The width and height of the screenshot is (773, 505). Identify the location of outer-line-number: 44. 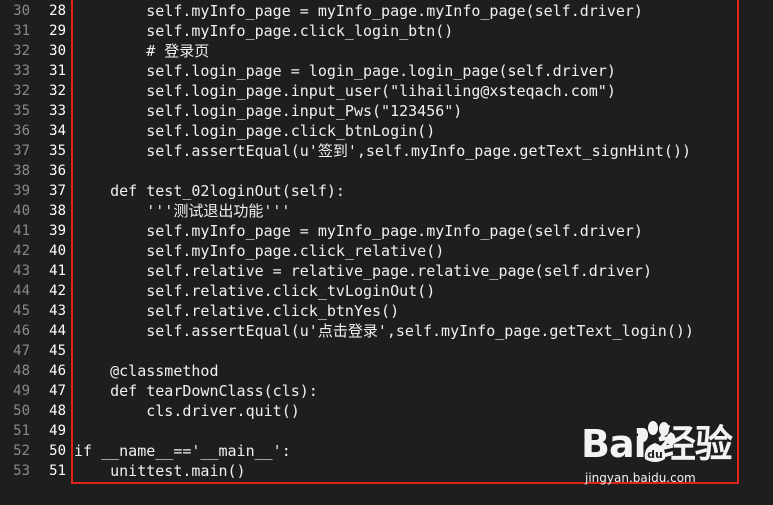
(21, 291).